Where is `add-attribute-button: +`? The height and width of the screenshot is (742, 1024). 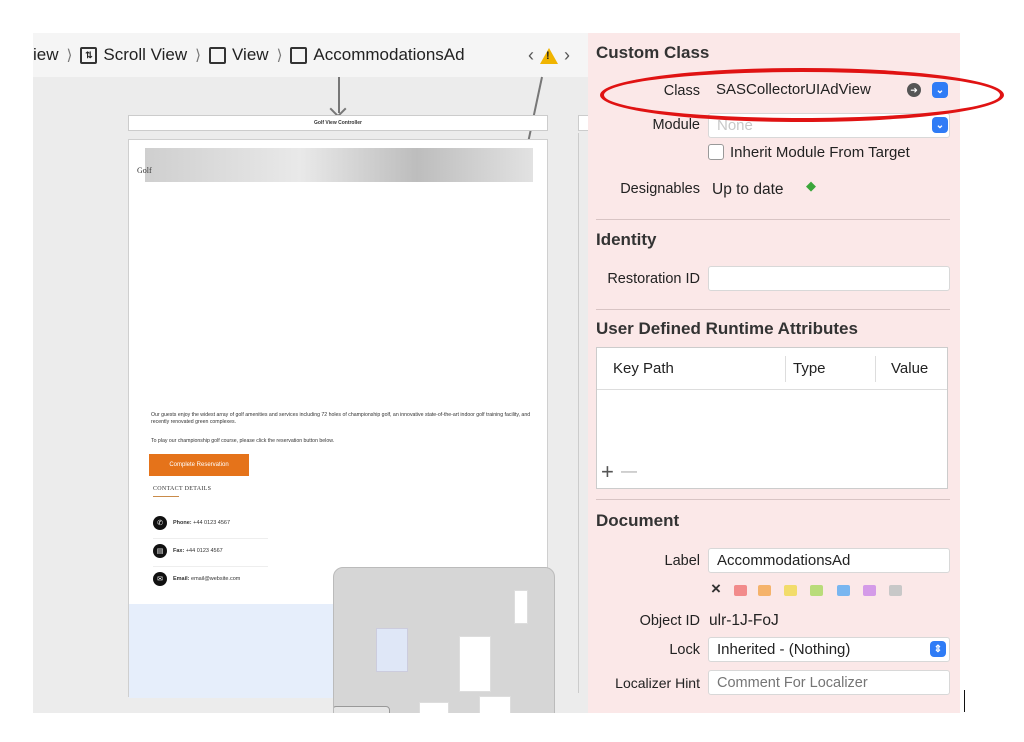 add-attribute-button: + is located at coordinates (607, 472).